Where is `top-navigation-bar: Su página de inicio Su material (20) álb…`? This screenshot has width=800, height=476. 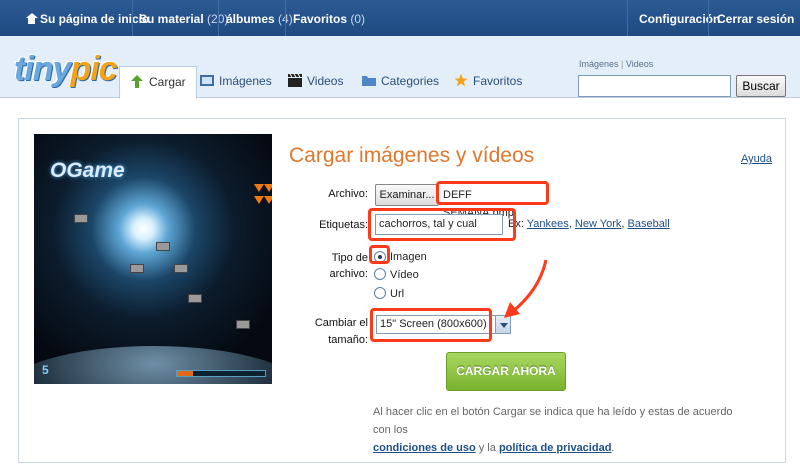
top-navigation-bar: Su página de inicio Su material (20) álb… is located at coordinates (400, 18).